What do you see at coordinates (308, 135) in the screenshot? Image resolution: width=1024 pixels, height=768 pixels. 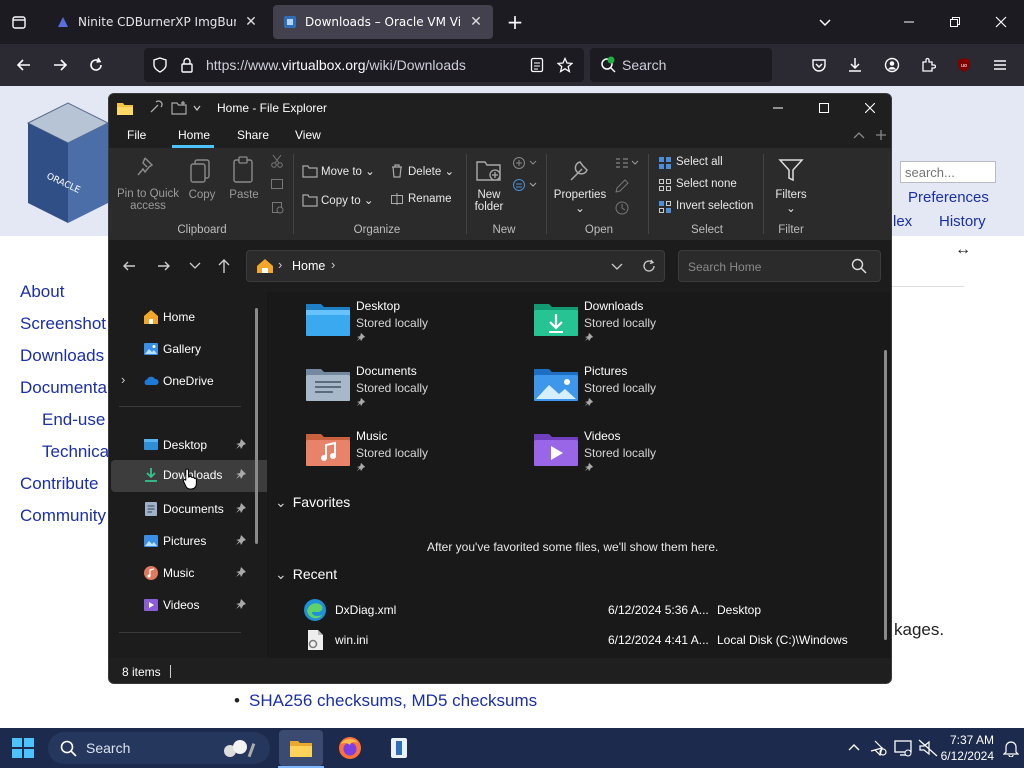 I see `tab-view: View` at bounding box center [308, 135].